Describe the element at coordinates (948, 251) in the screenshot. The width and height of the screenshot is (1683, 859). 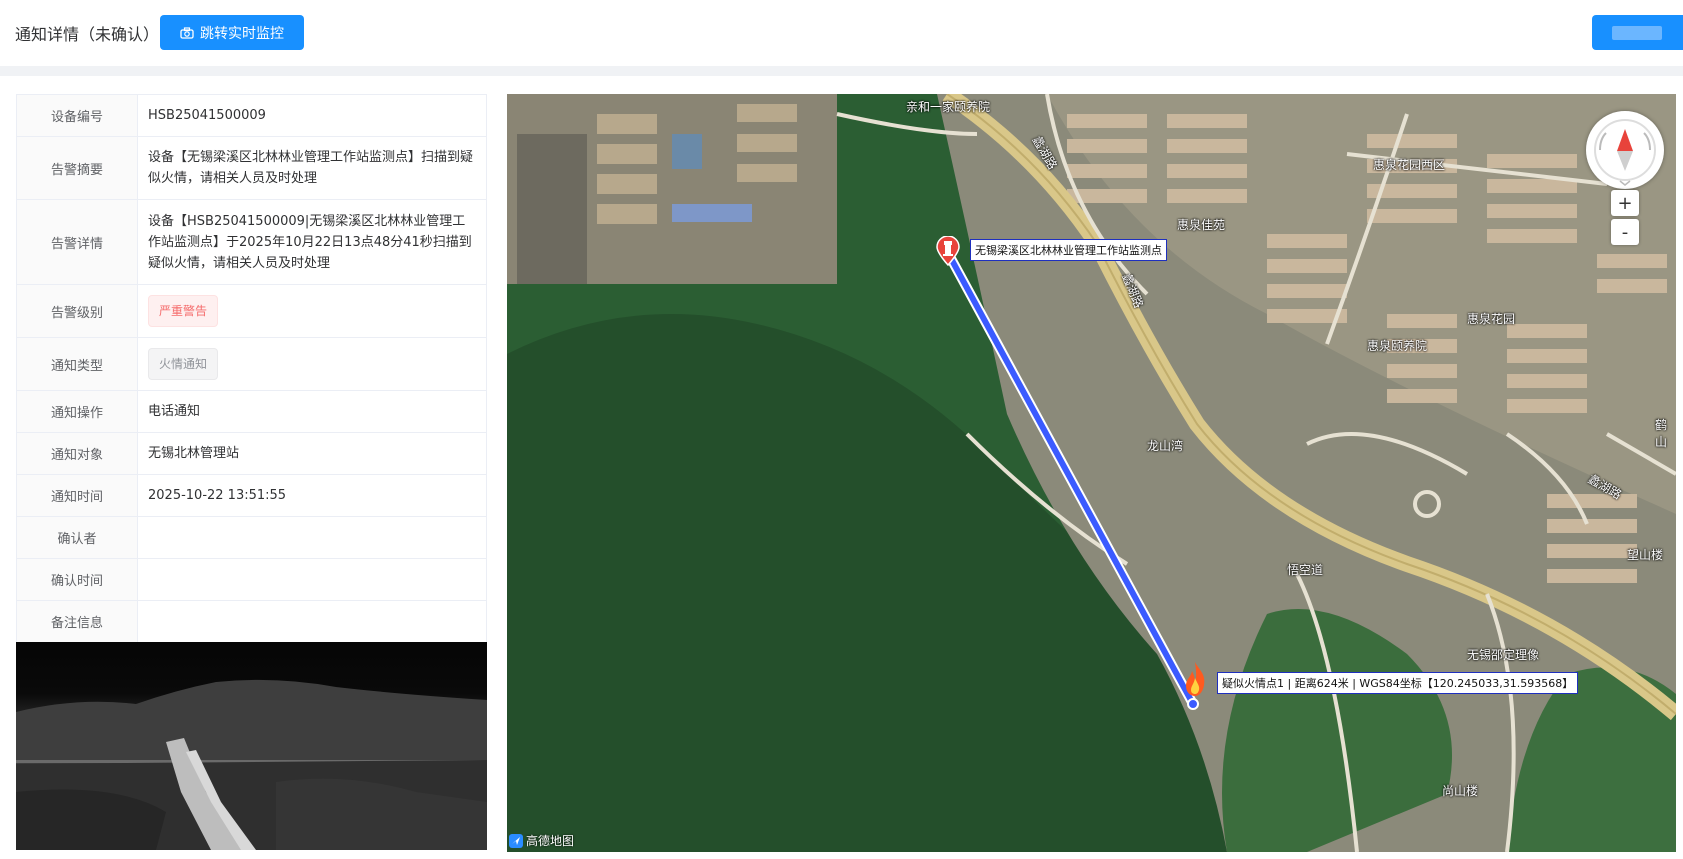
I see `device-marker-icon` at that location.